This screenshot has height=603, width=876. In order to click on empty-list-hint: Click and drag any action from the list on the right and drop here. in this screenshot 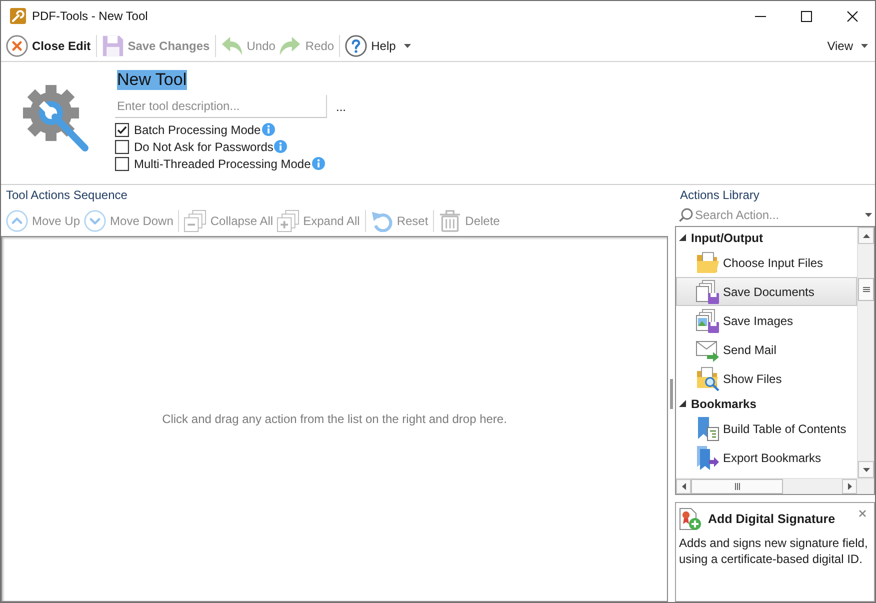, I will do `click(334, 419)`.